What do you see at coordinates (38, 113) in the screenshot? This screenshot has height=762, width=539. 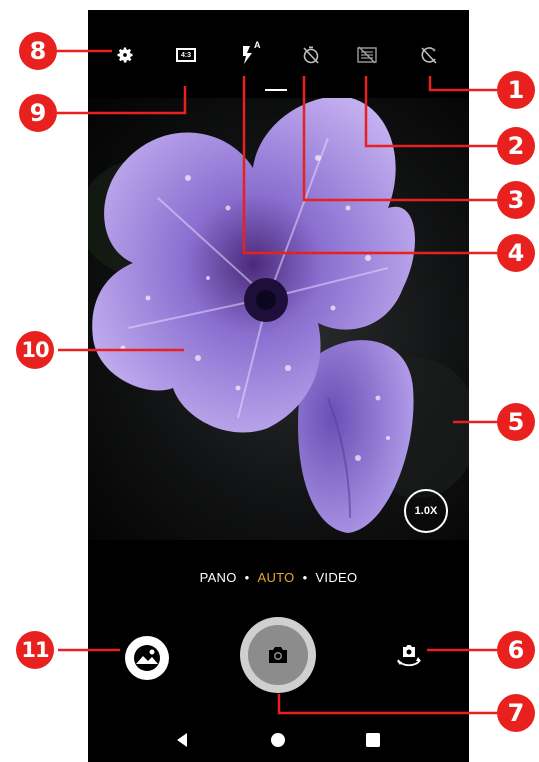 I see `callout-9: 9` at bounding box center [38, 113].